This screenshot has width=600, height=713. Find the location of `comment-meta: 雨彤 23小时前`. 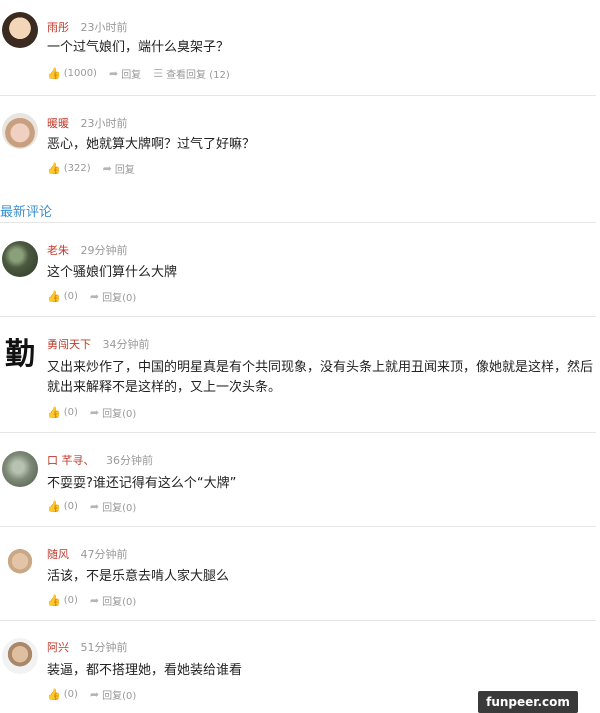

comment-meta: 雨彤 23小时前 is located at coordinates (87, 27).